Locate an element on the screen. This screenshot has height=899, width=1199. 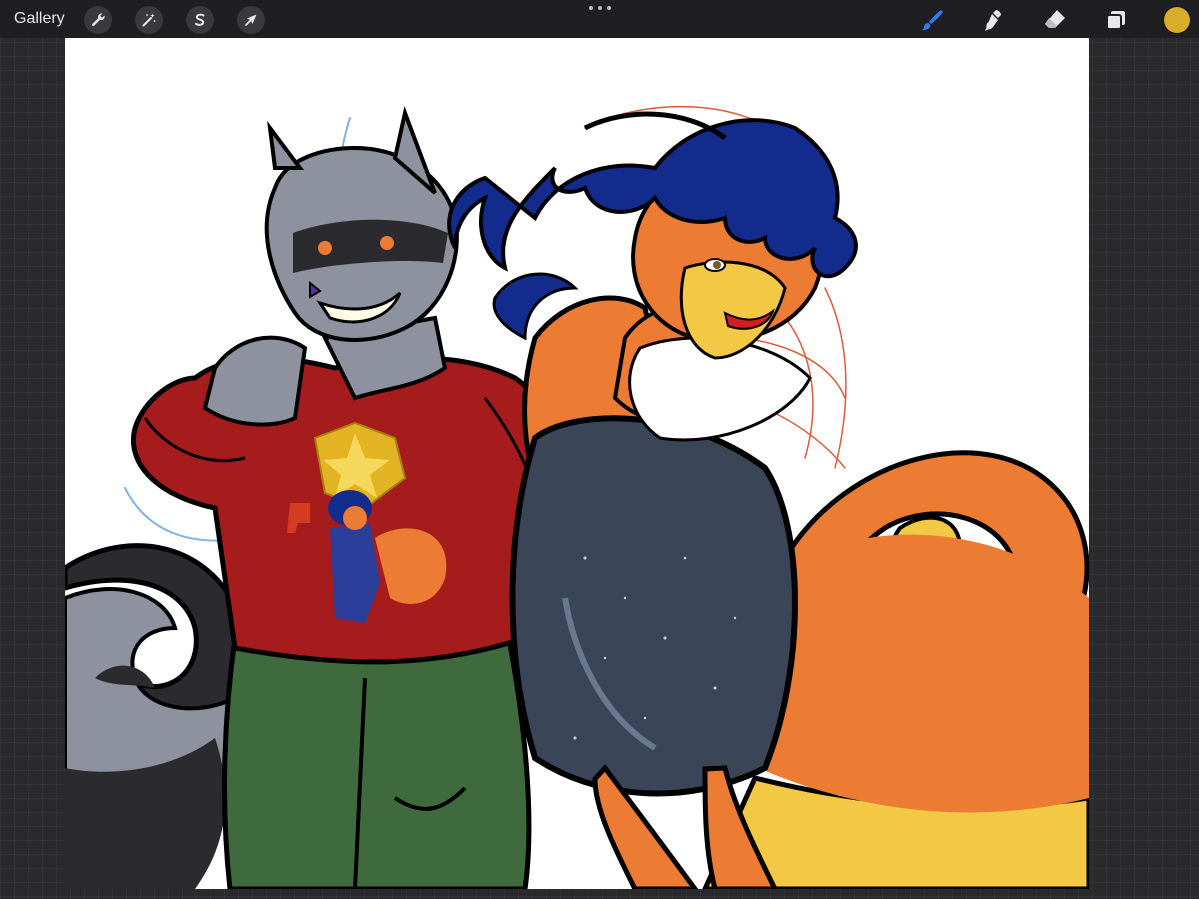
wrench-icon is located at coordinates (98, 20).